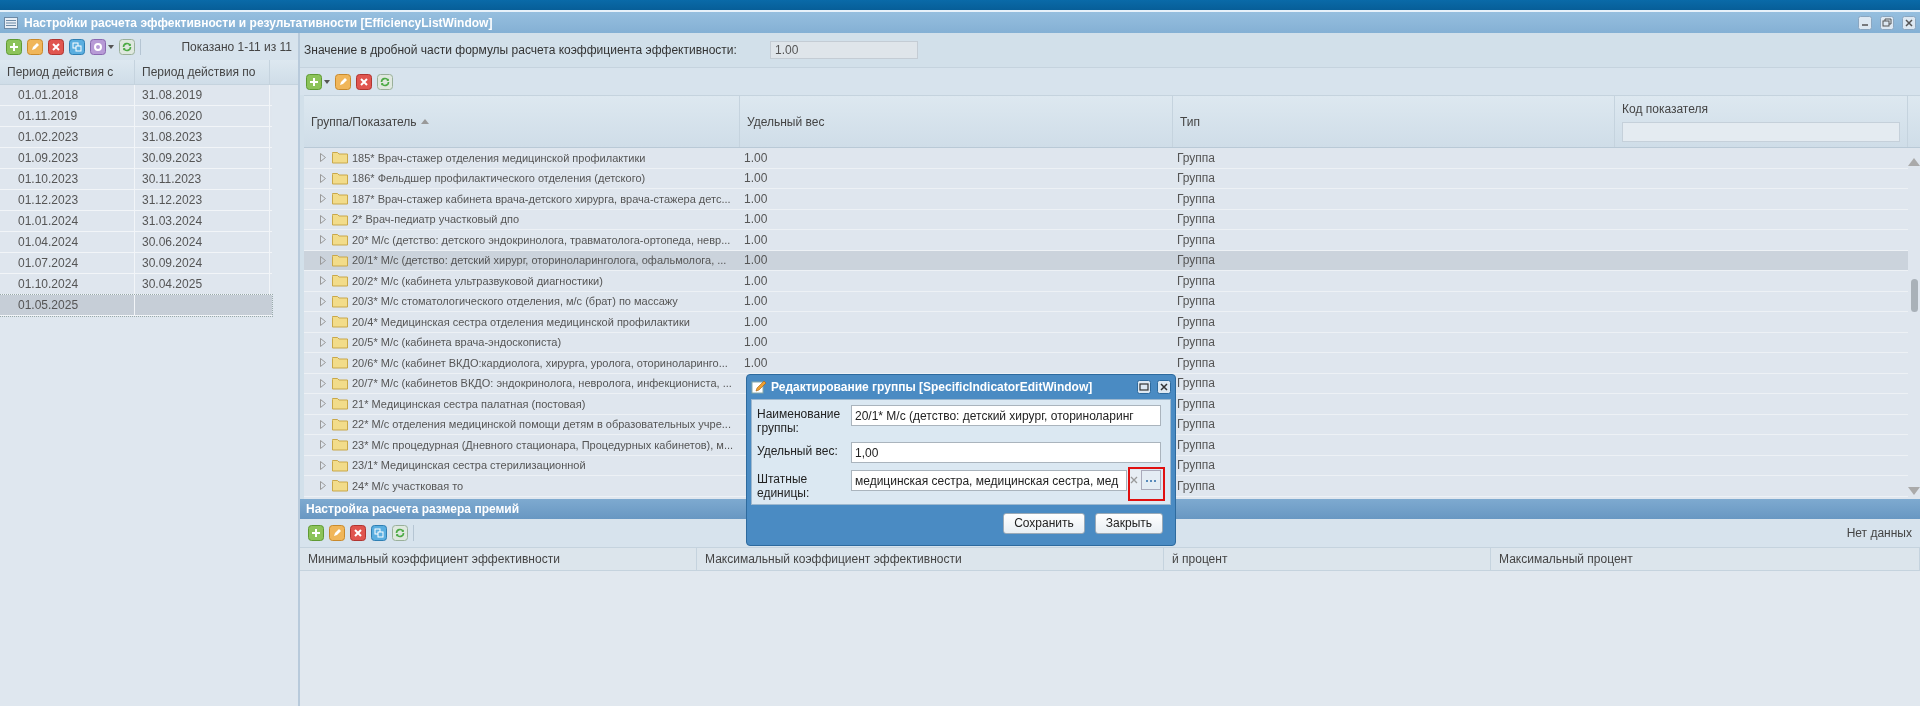 This screenshot has height=706, width=1920. Describe the element at coordinates (1887, 22) in the screenshot. I see `restore-icon` at that location.